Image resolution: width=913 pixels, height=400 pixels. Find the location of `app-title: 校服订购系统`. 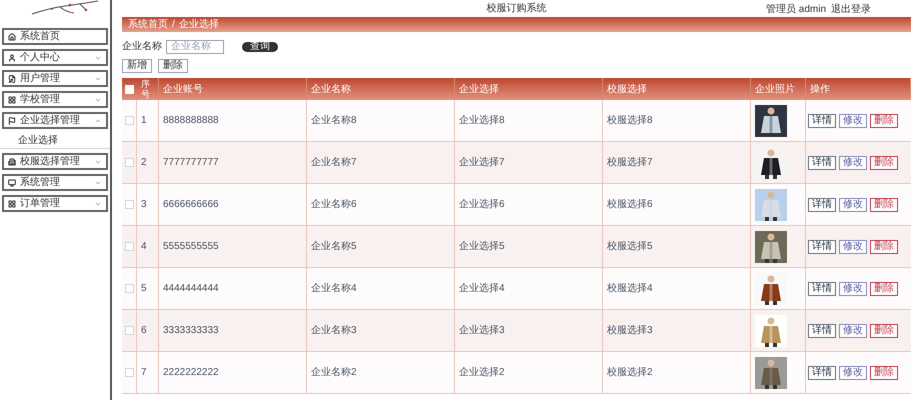

app-title: 校服订购系统 is located at coordinates (516, 9).